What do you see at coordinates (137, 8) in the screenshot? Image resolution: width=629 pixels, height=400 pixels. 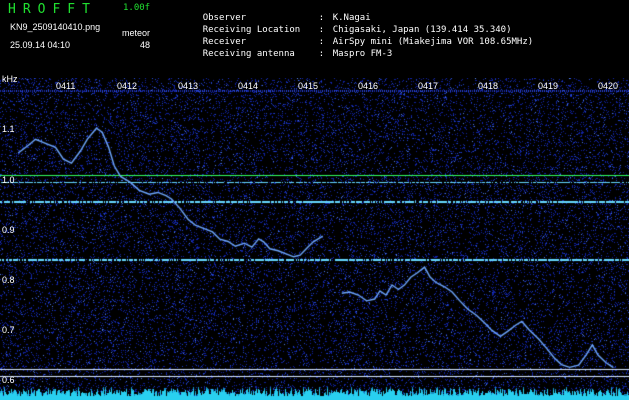 I see `app-version: 1.00f` at bounding box center [137, 8].